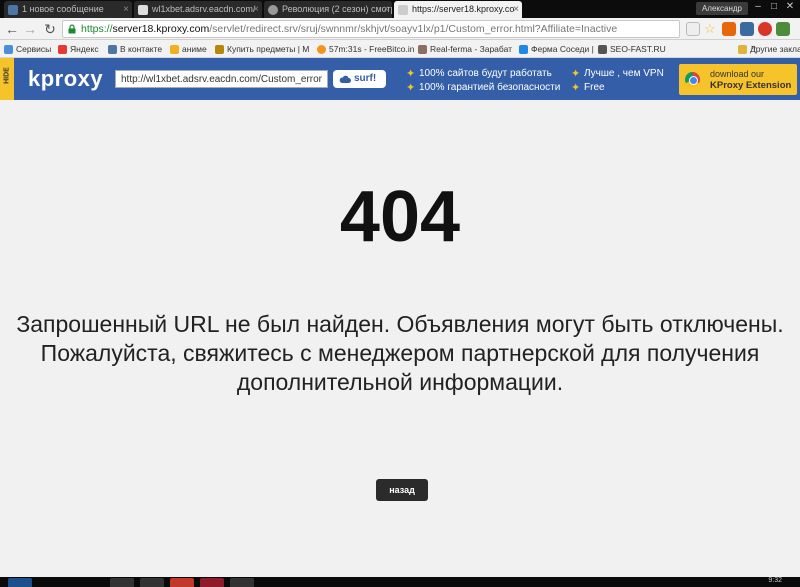 The width and height of the screenshot is (800, 587). I want to click on forward-arrow-icon: →, so click(30, 29).